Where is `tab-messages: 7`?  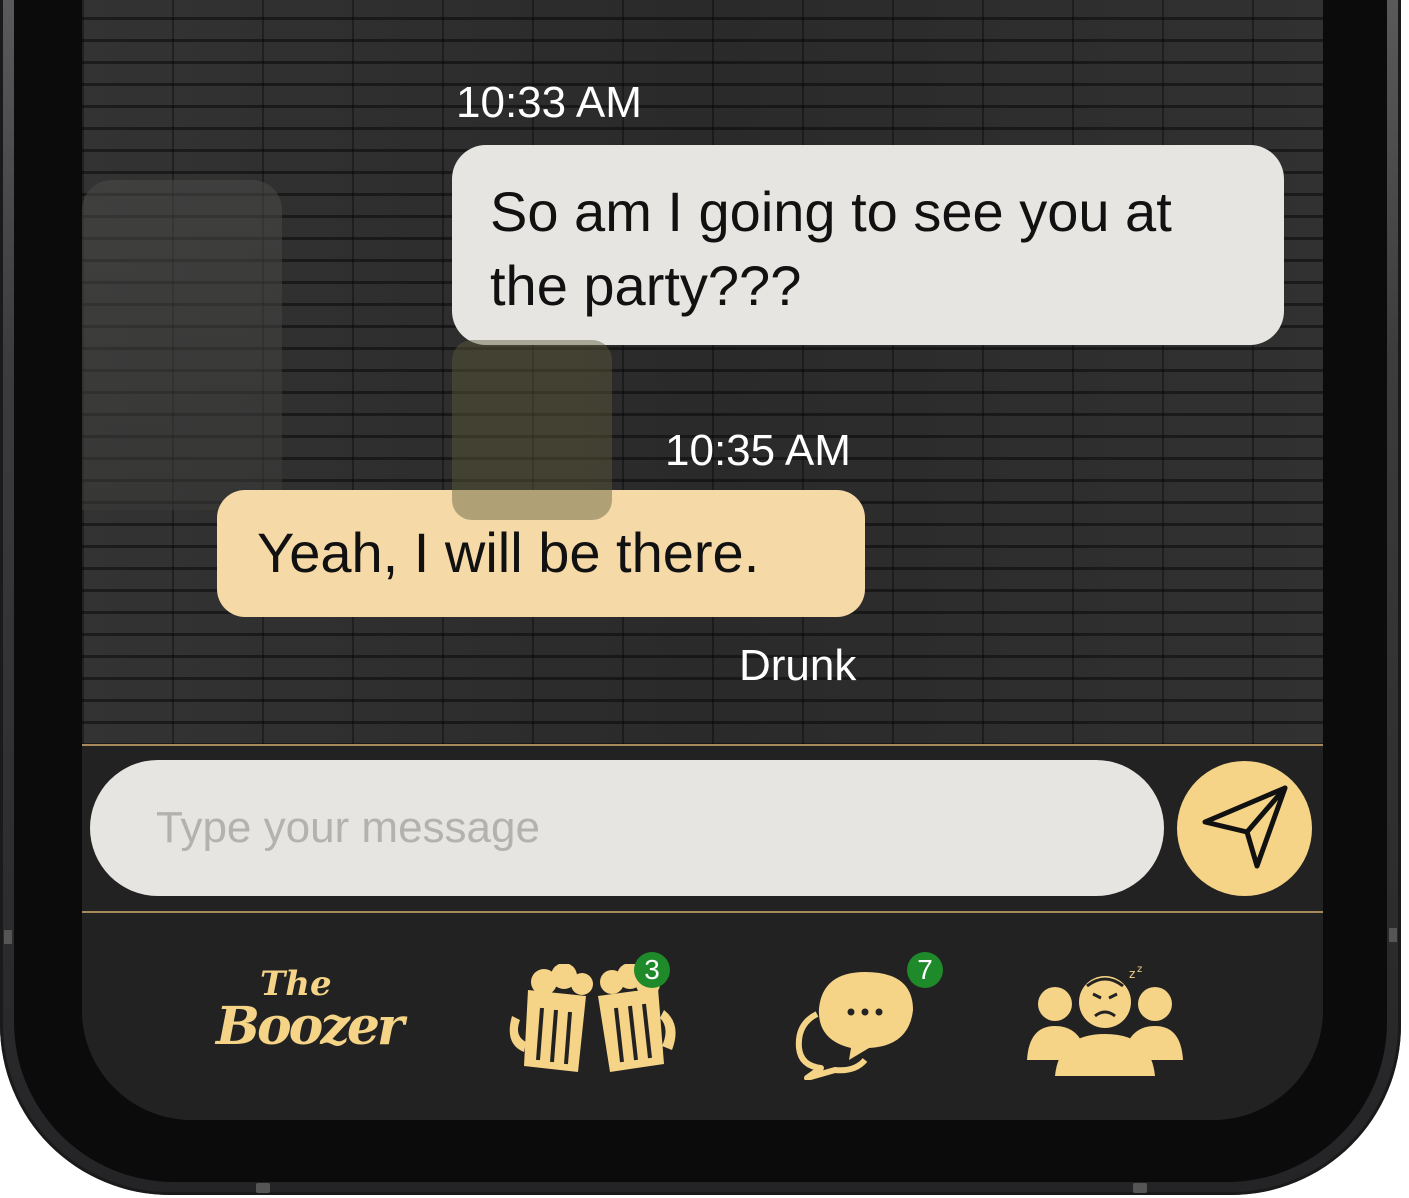 tab-messages: 7 is located at coordinates (870, 1018).